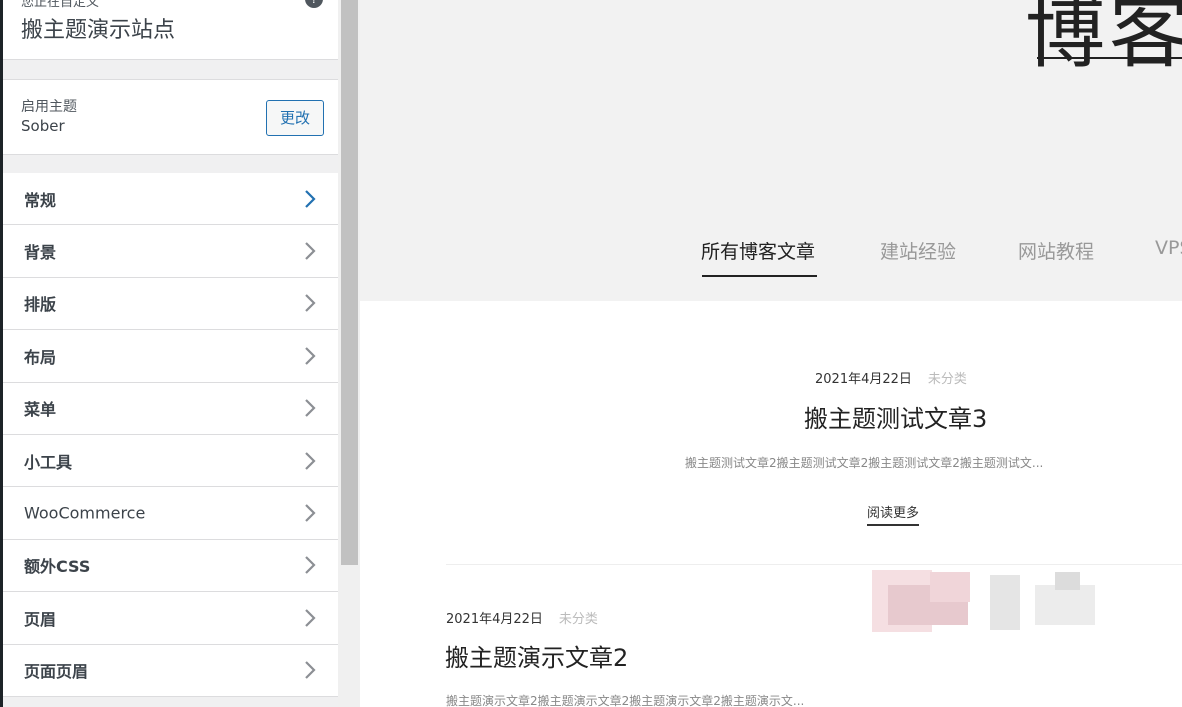  What do you see at coordinates (814, 564) in the screenshot?
I see `post-divider` at bounding box center [814, 564].